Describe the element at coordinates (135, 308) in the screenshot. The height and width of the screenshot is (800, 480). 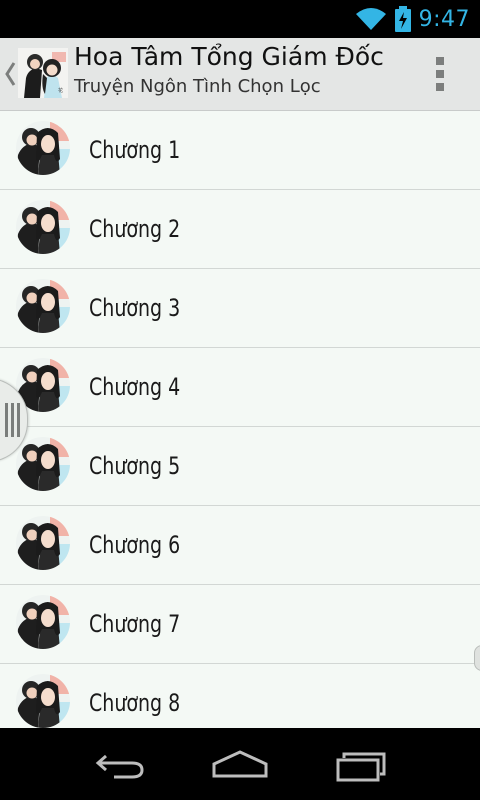
I see `chapter-label: Chương 3` at that location.